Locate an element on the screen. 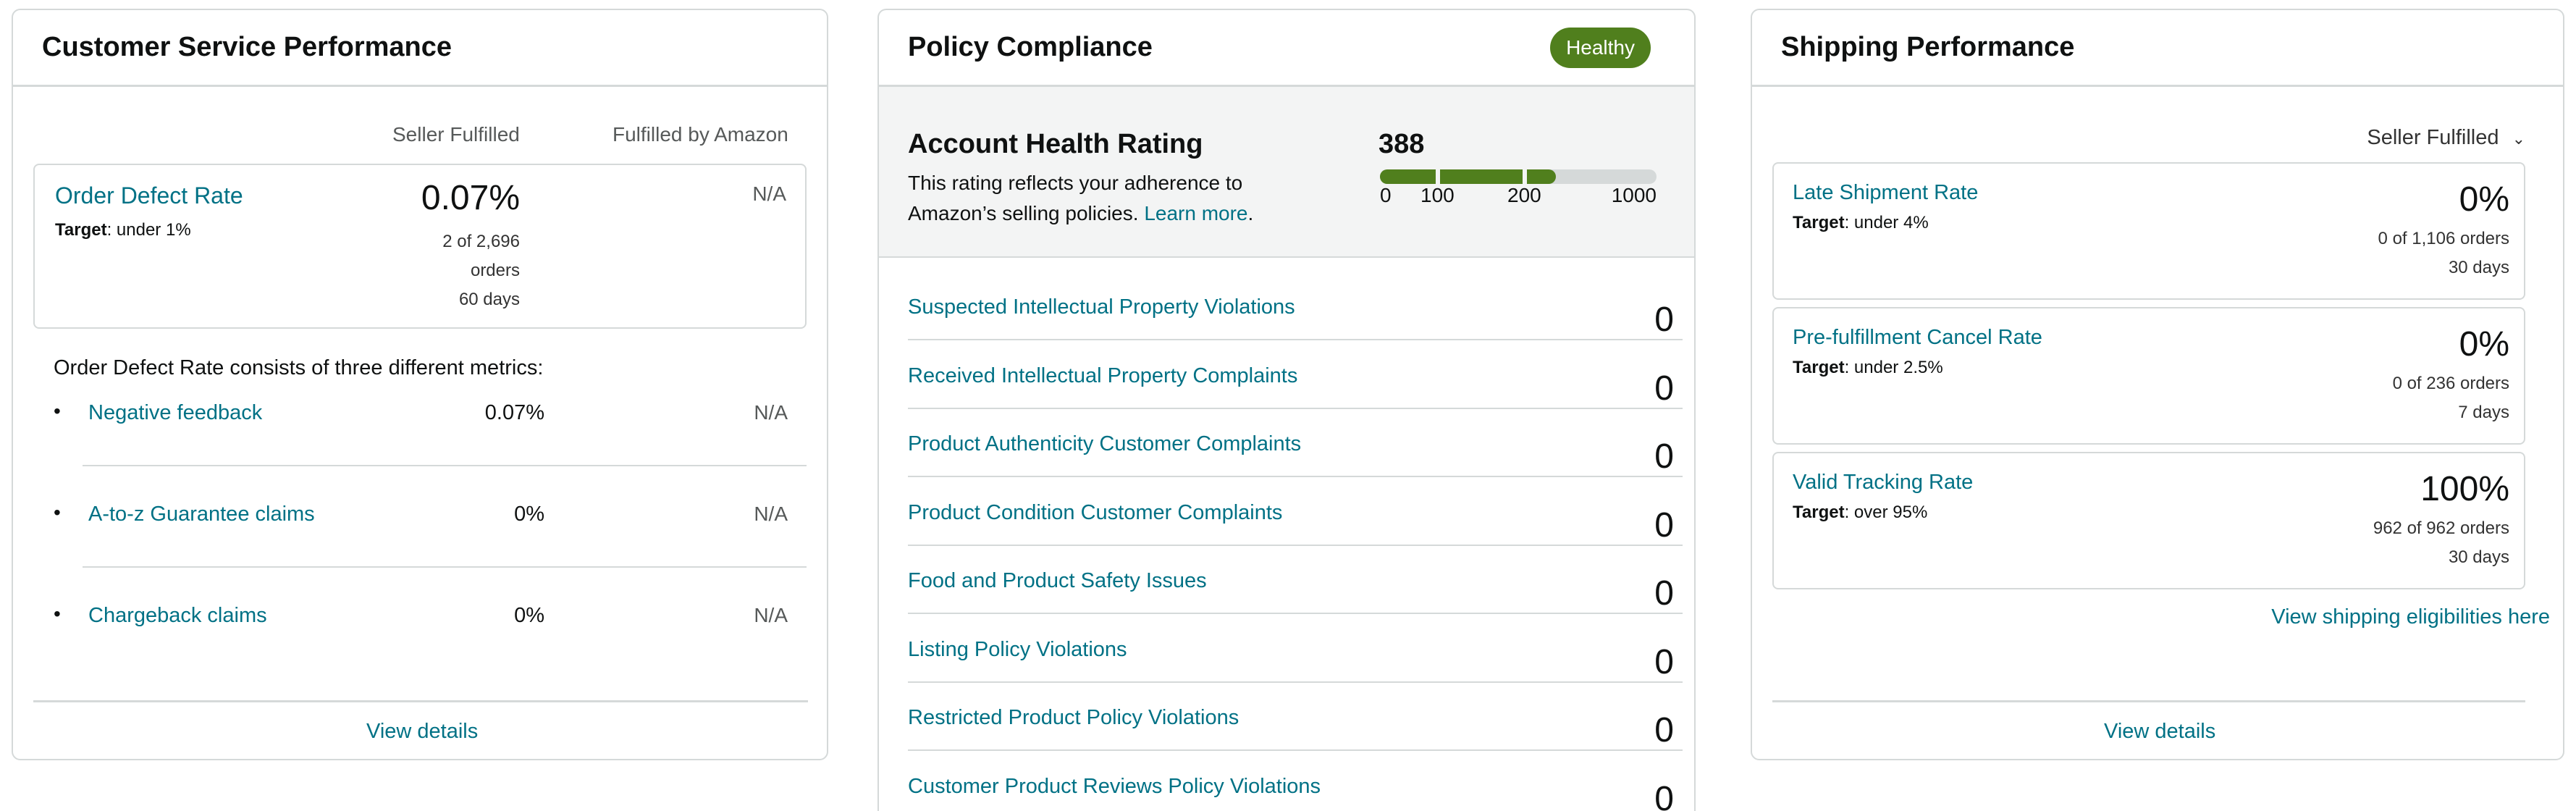 Image resolution: width=2576 pixels, height=811 pixels. odr-target: Target: under 1% is located at coordinates (123, 230).